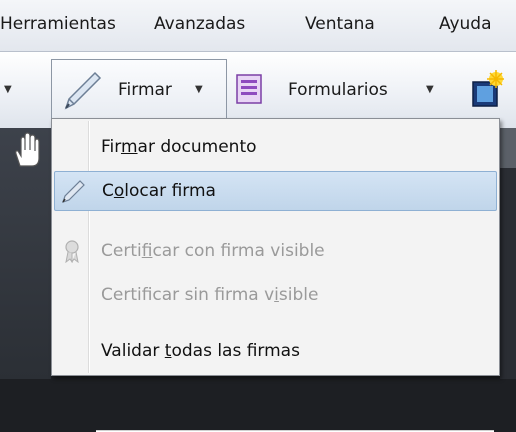  I want to click on menu-ventana: Ventana, so click(340, 24).